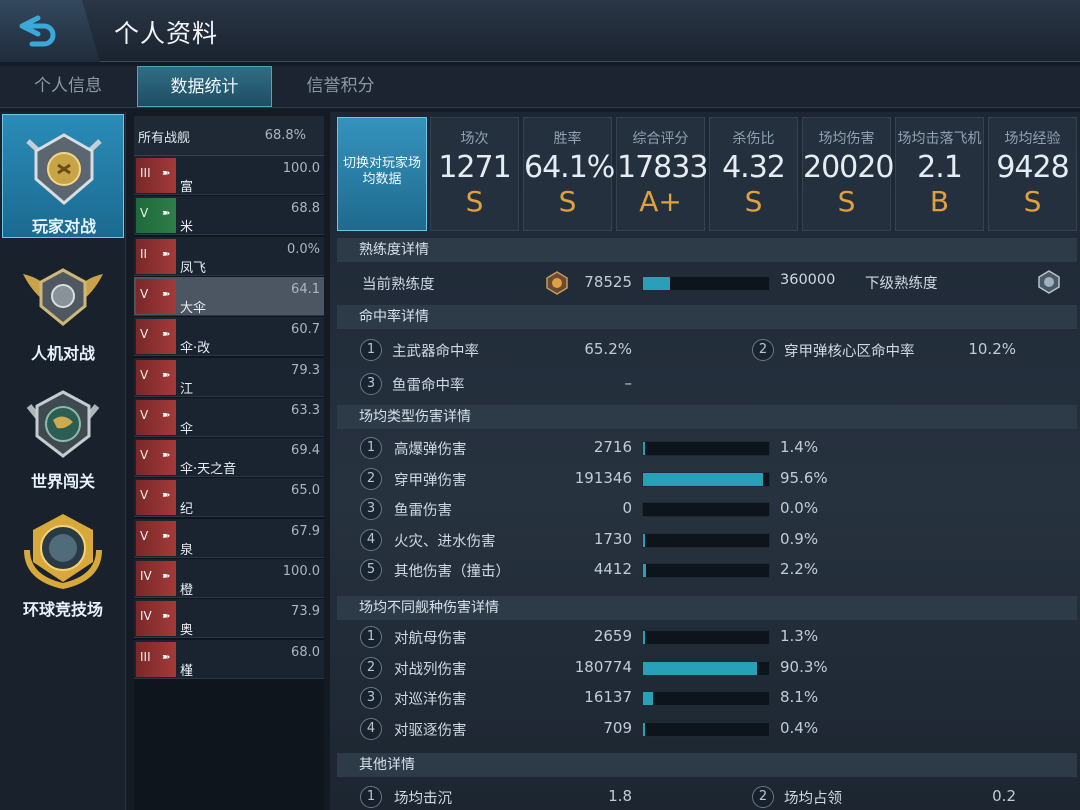 The image size is (1080, 810). I want to click on stat-value: 9428, so click(1032, 167).